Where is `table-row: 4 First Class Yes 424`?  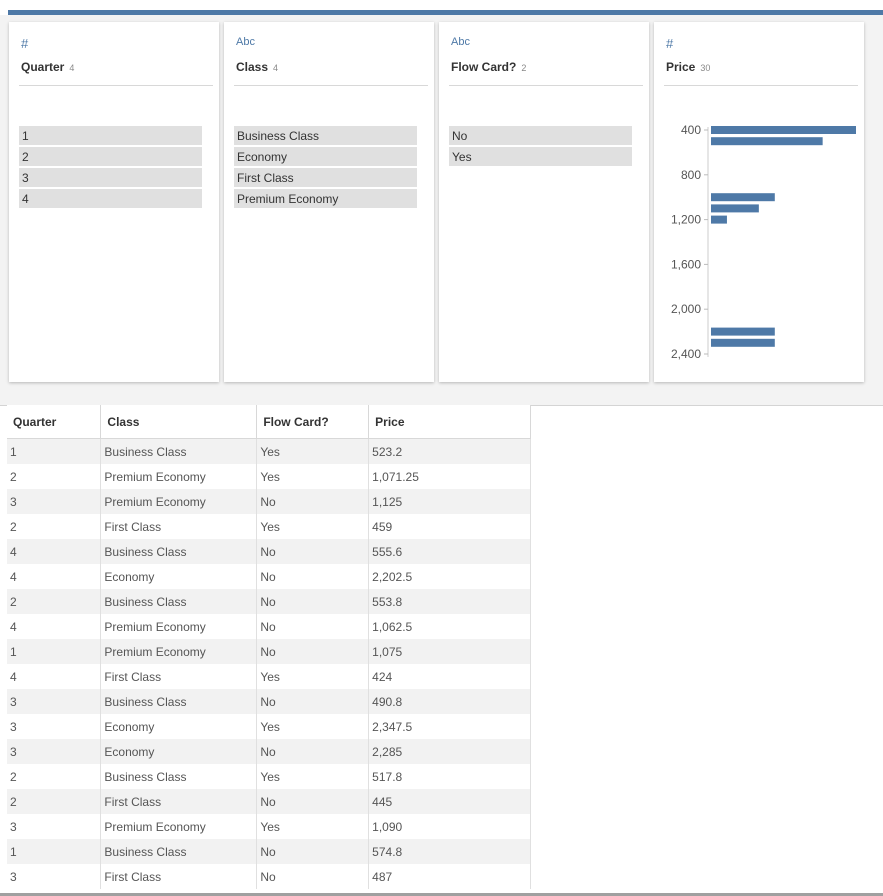 table-row: 4 First Class Yes 424 is located at coordinates (269, 676).